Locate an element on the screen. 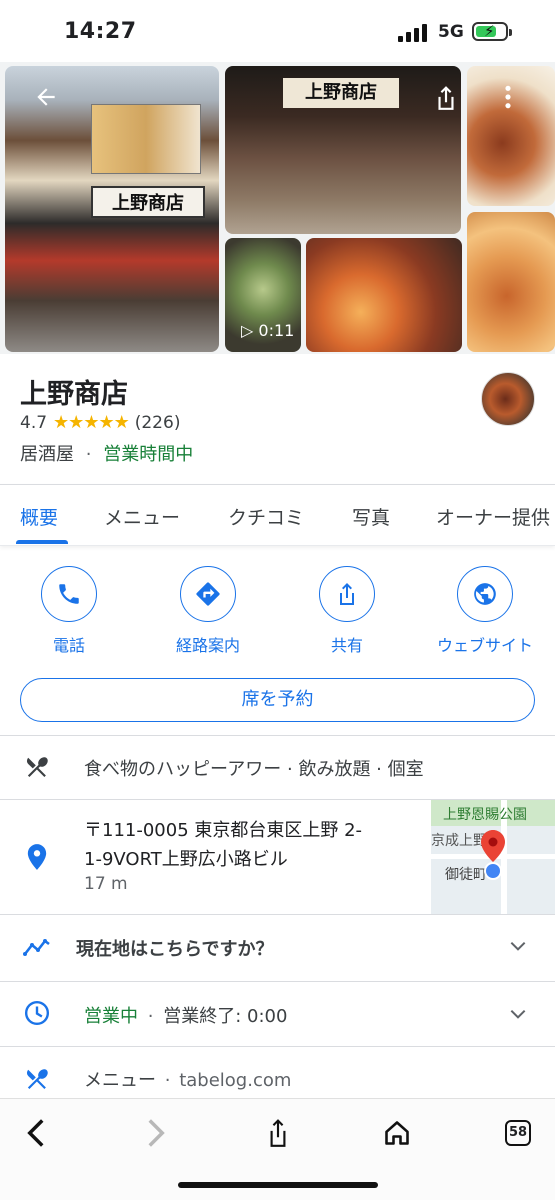 This screenshot has height=1200, width=555. clock-icon is located at coordinates (37, 1013).